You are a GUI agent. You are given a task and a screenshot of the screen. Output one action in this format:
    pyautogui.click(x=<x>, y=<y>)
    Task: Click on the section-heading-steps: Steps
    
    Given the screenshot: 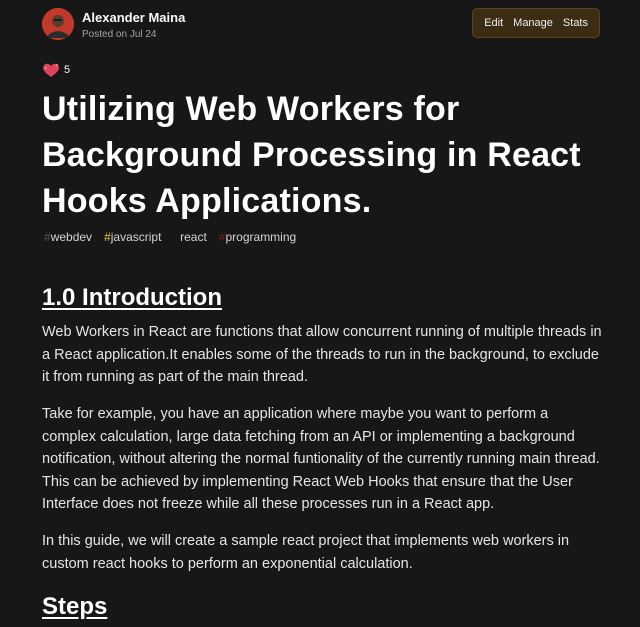 What is the action you would take?
    pyautogui.click(x=75, y=606)
    